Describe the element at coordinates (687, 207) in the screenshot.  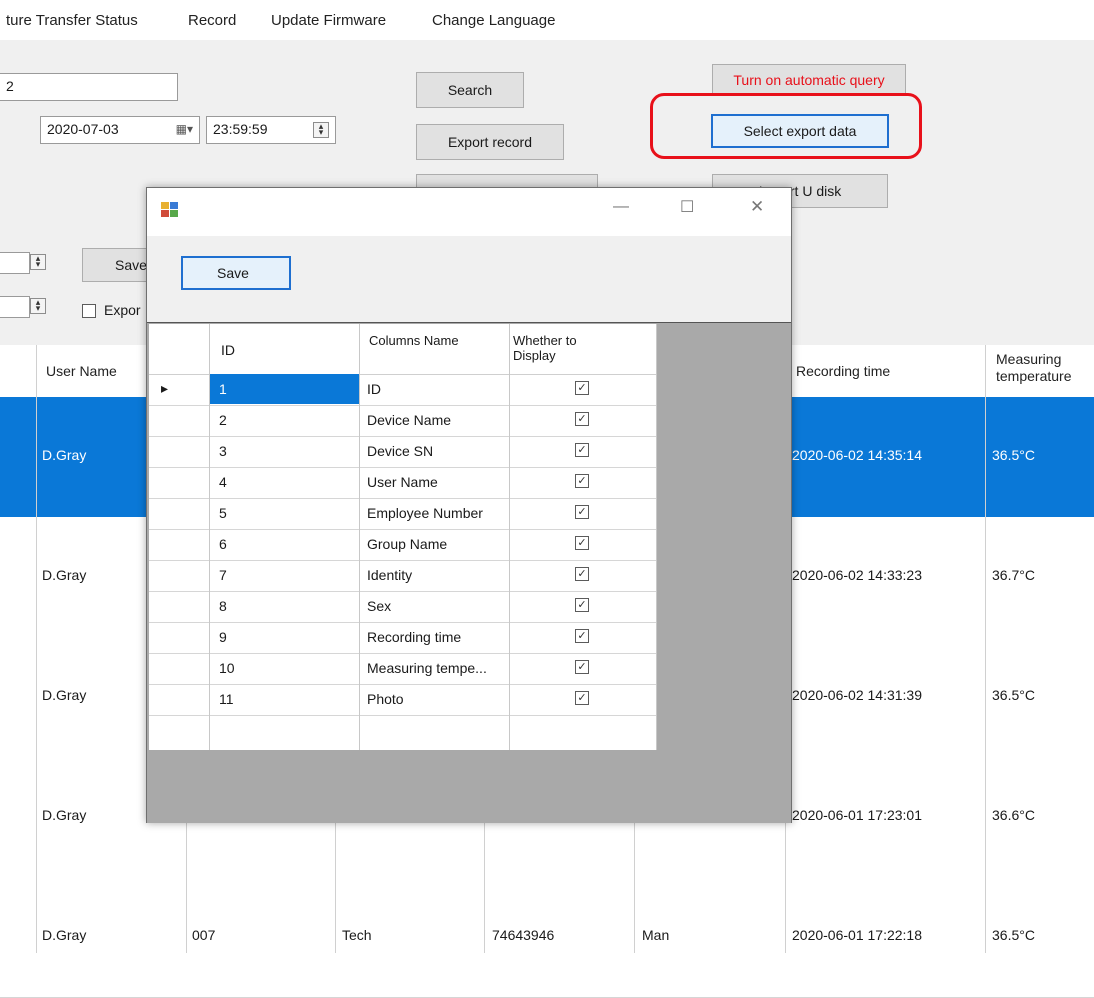
I see `maximize-icon: ☐` at that location.